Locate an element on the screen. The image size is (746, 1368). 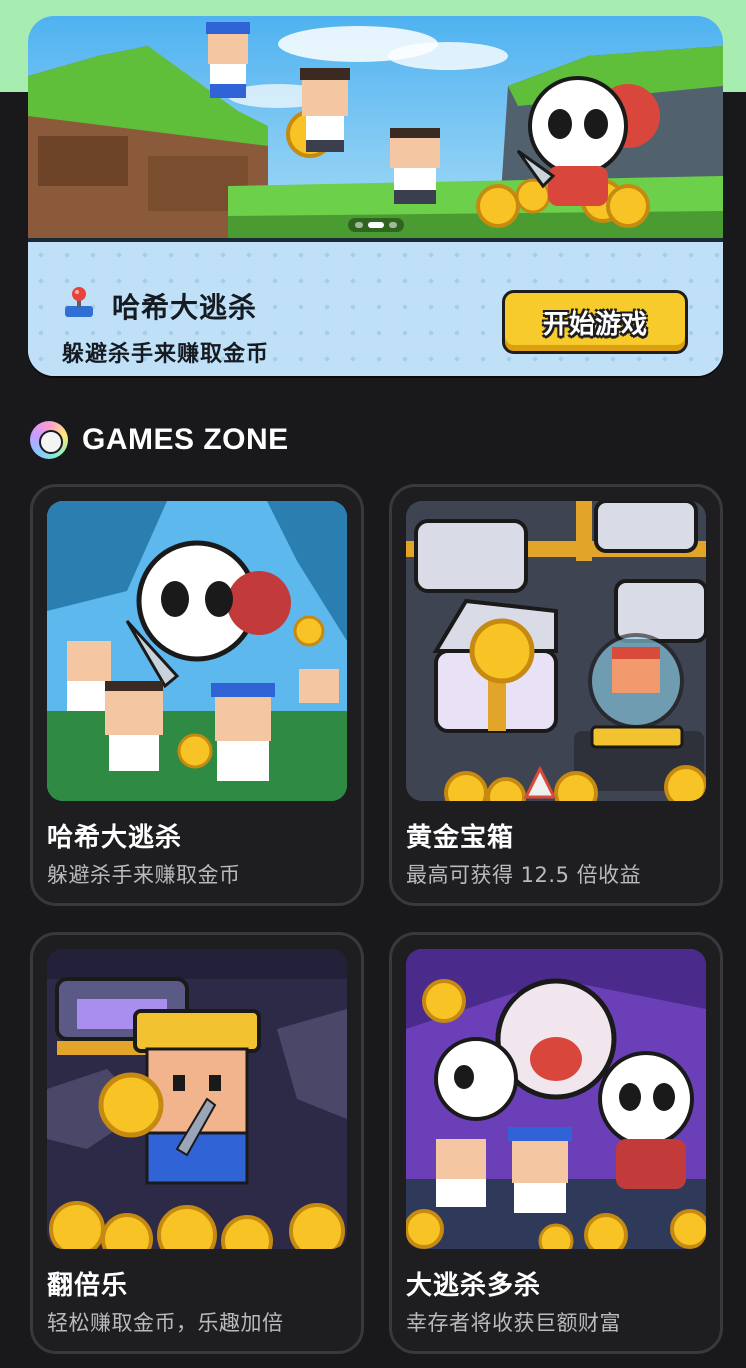
game-subtitle: 躲避杀手来赚取金币 is located at coordinates (144, 875).